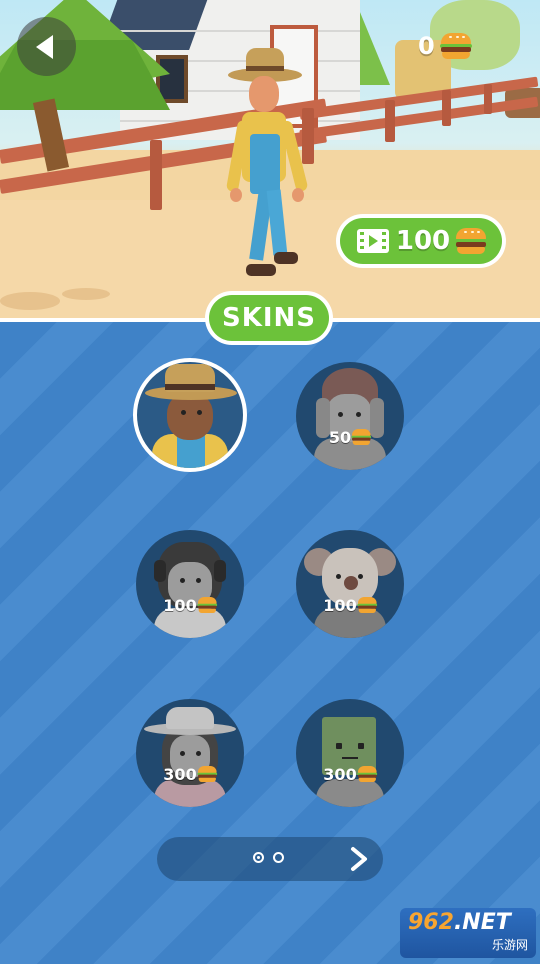 The image size is (540, 964). What do you see at coordinates (350, 416) in the screenshot?
I see `skin-hooded: 50` at bounding box center [350, 416].